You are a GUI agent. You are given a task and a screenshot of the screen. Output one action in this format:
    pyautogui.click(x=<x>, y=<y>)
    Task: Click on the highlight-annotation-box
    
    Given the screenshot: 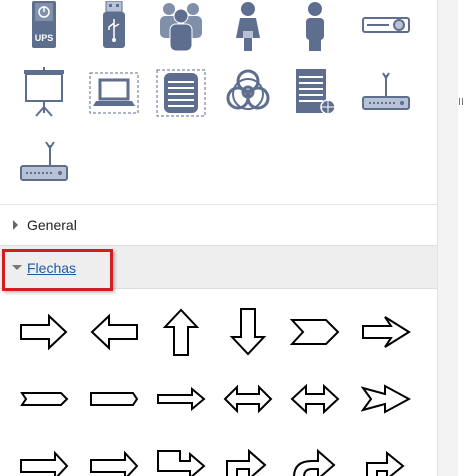 What is the action you would take?
    pyautogui.click(x=57, y=270)
    